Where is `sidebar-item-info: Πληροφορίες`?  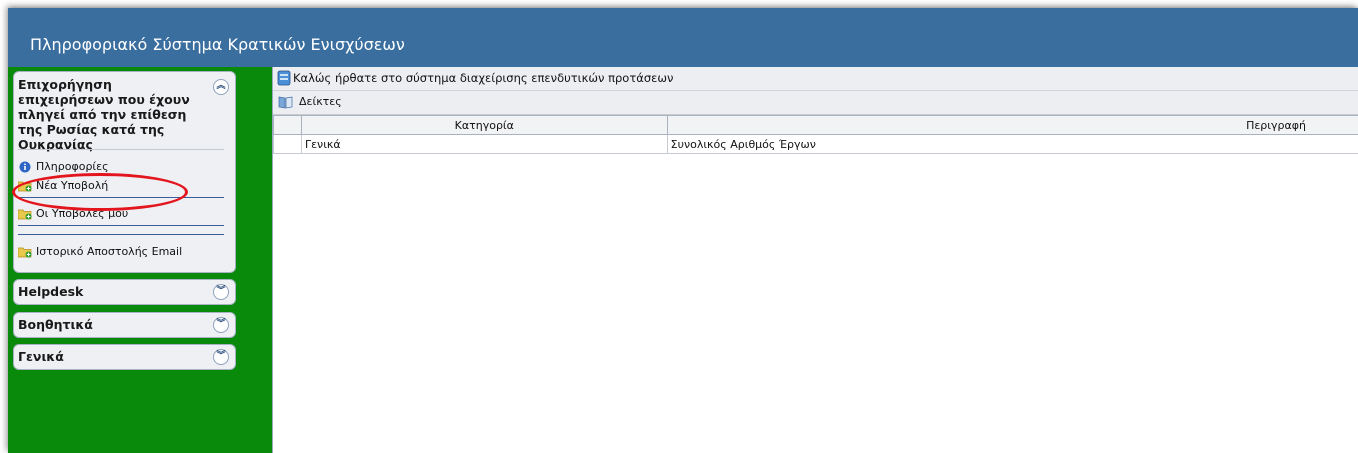 sidebar-item-info: Πληροφορίες is located at coordinates (72, 166).